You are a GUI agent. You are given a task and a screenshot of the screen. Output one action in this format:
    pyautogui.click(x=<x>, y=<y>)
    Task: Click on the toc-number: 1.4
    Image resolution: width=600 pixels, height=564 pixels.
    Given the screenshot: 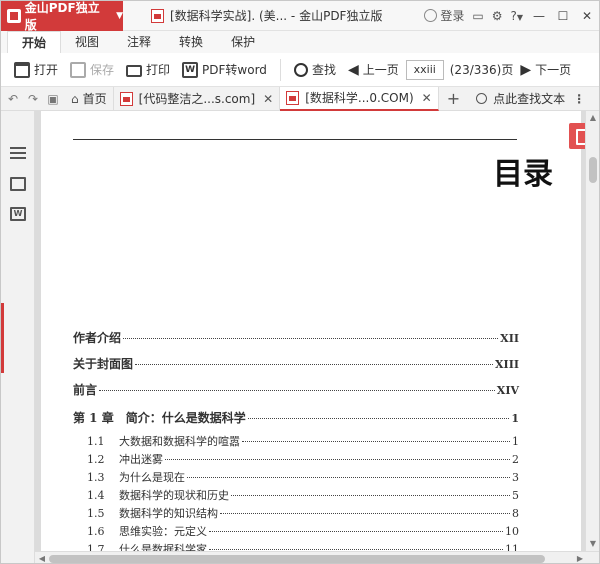 What is the action you would take?
    pyautogui.click(x=96, y=495)
    